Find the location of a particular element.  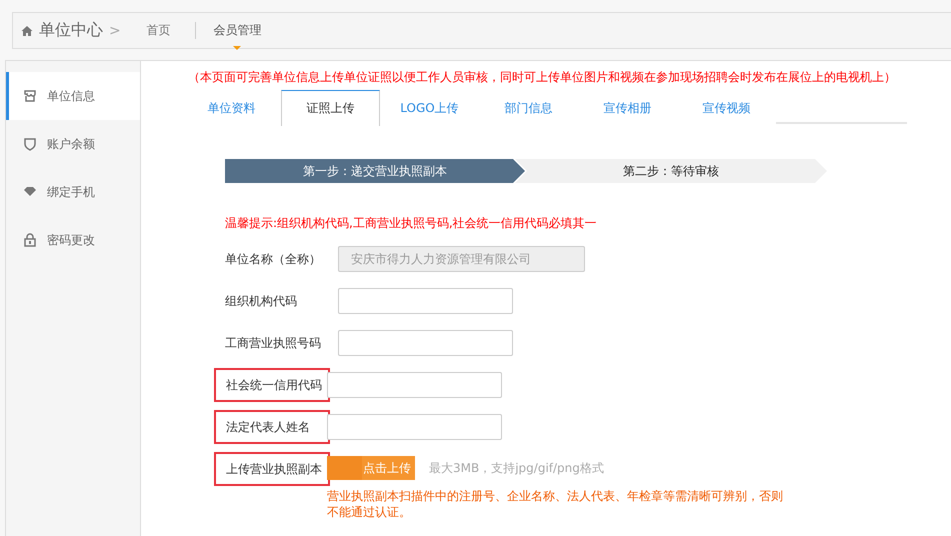

sidebar-label: 绑定手机 is located at coordinates (71, 192).